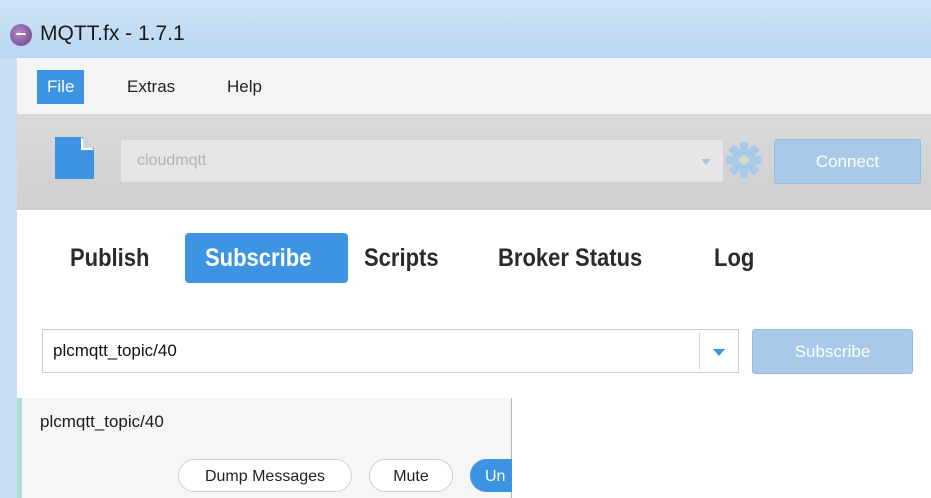 This screenshot has height=498, width=931. I want to click on tab-log: Log, so click(734, 258).